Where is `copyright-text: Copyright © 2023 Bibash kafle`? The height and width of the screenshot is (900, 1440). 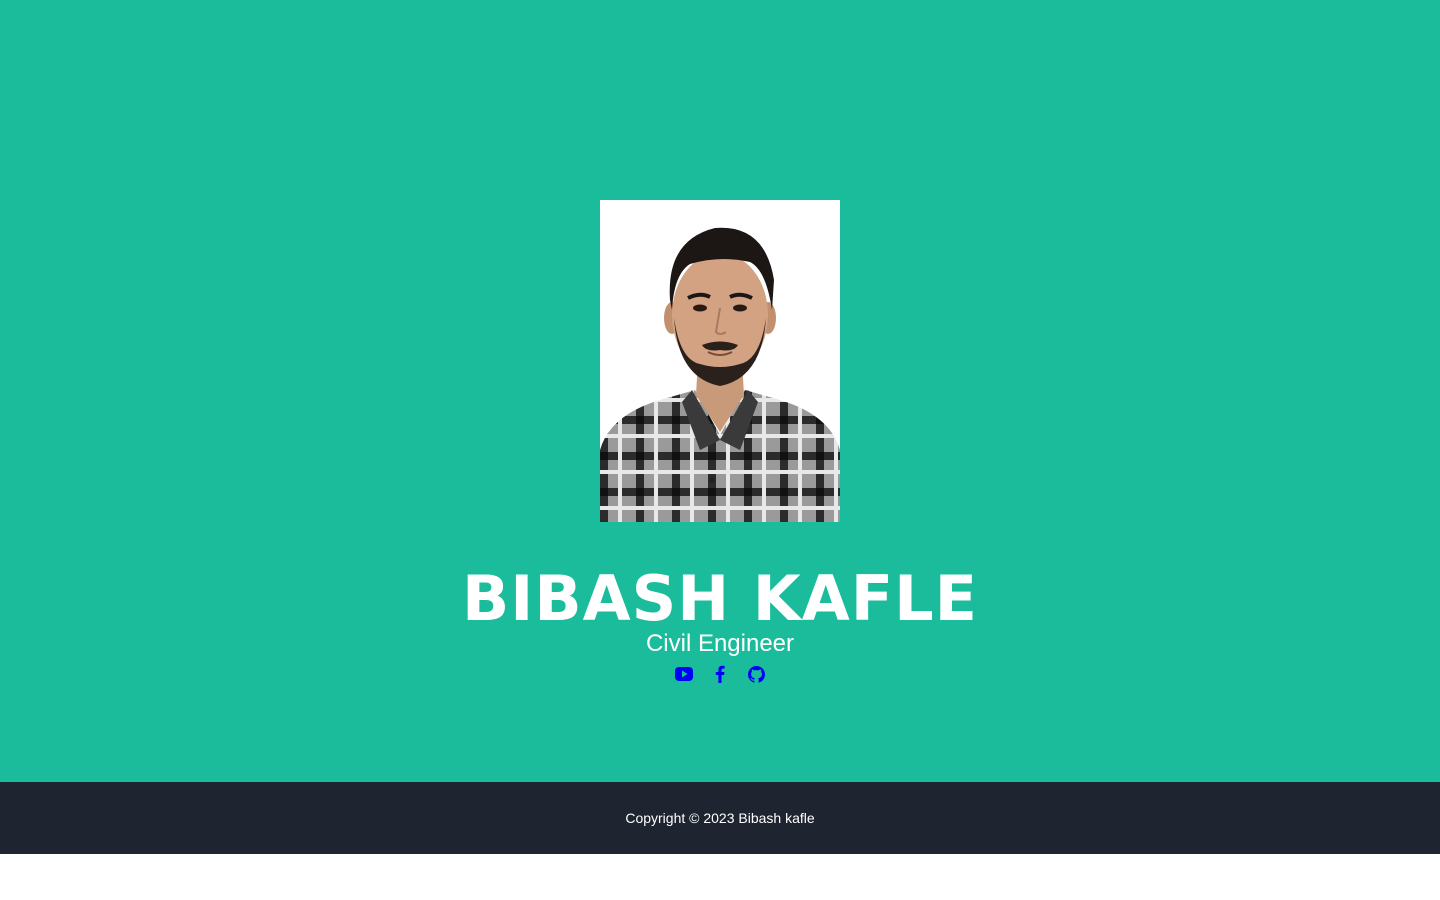 copyright-text: Copyright © 2023 Bibash kafle is located at coordinates (720, 818).